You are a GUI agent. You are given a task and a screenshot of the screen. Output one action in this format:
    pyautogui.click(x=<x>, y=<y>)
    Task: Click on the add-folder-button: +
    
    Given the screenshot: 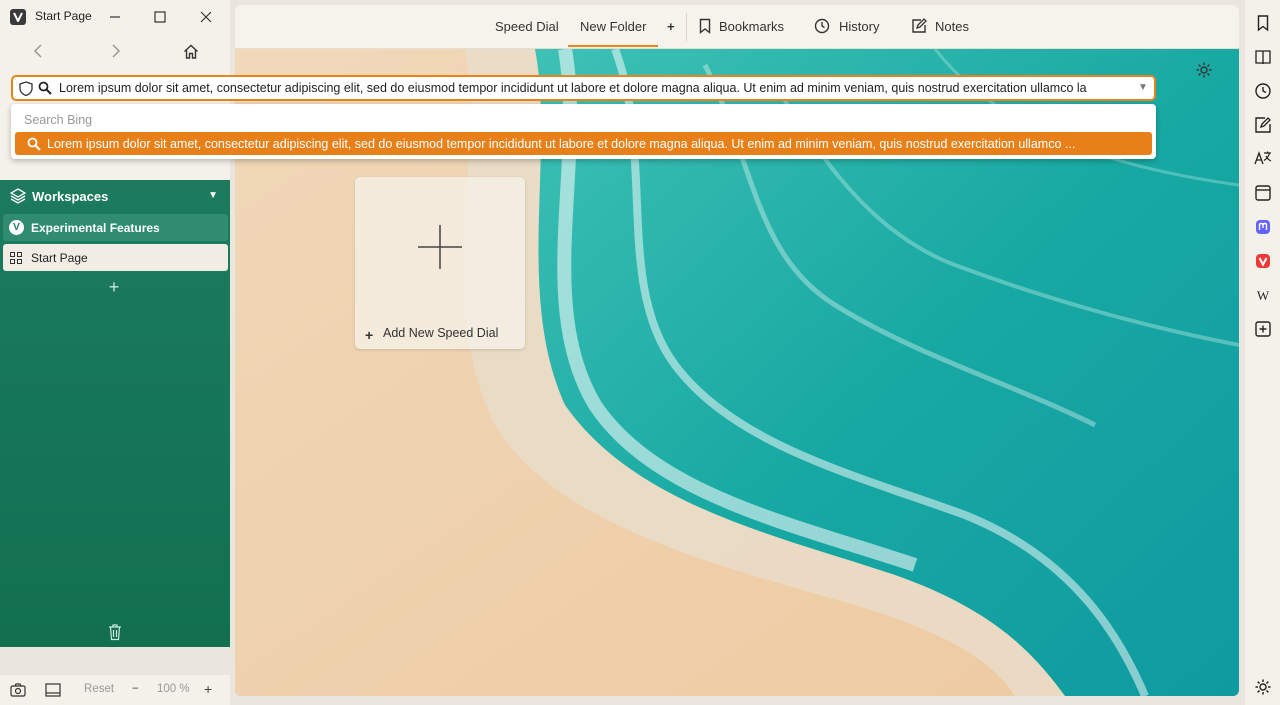 What is the action you would take?
    pyautogui.click(x=671, y=26)
    